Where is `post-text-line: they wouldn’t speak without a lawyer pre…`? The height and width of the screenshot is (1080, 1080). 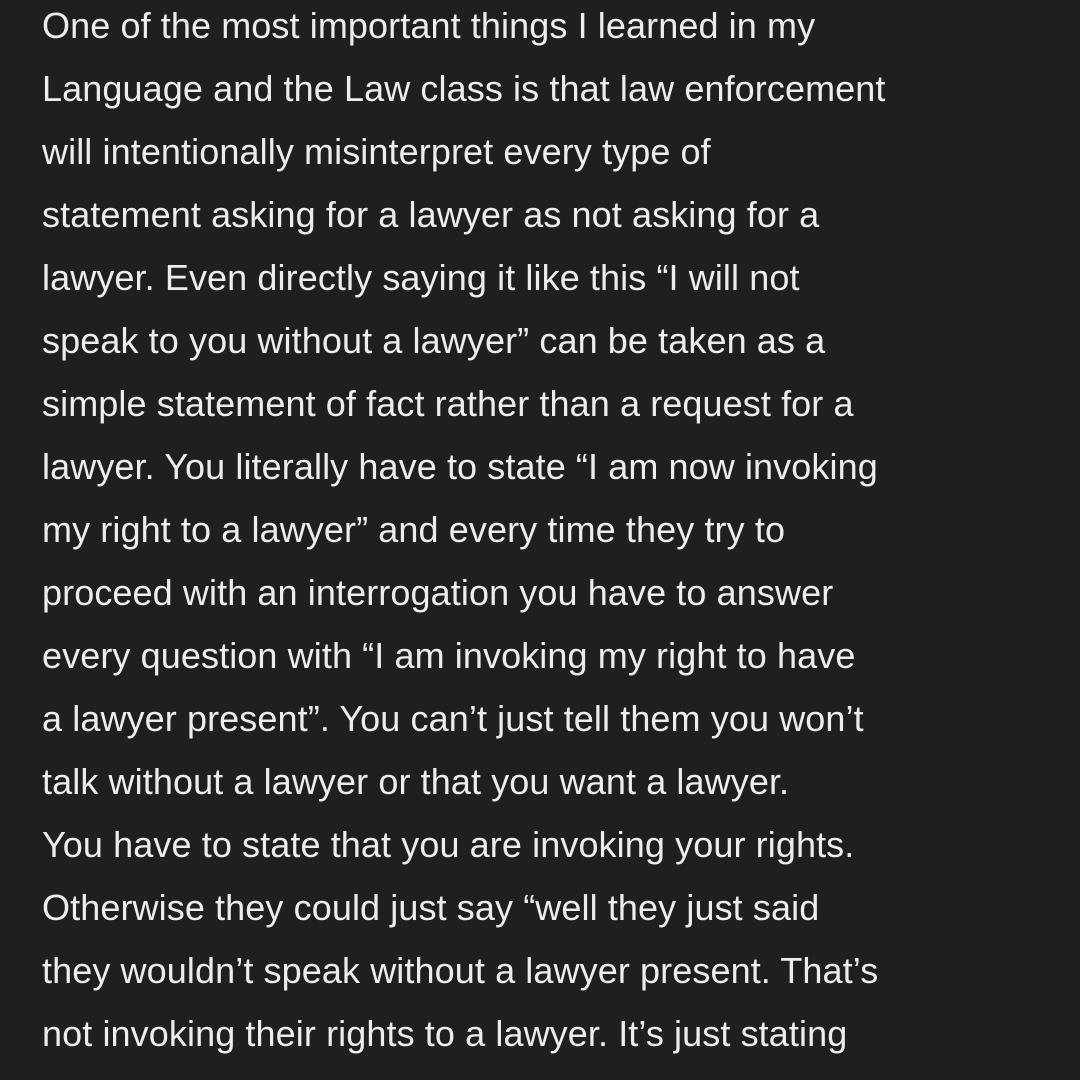
post-text-line: they wouldn’t speak without a lawyer pre… is located at coordinates (460, 970).